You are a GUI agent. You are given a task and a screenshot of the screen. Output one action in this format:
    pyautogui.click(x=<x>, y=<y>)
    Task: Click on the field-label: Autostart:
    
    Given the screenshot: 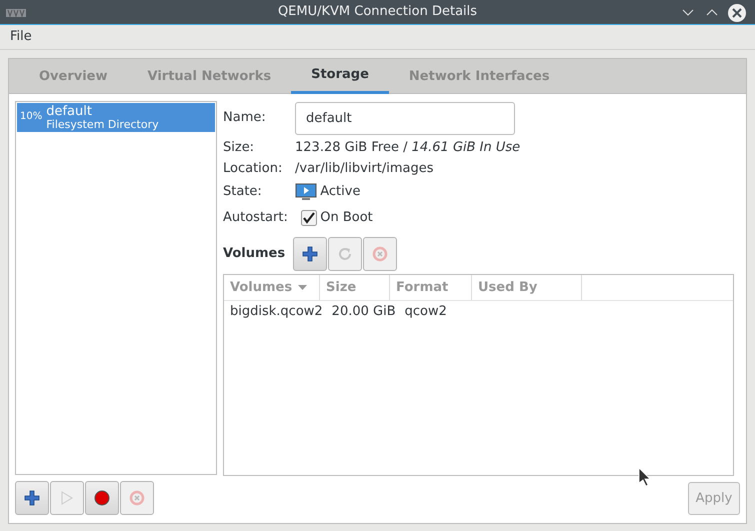 What is the action you would take?
    pyautogui.click(x=256, y=217)
    